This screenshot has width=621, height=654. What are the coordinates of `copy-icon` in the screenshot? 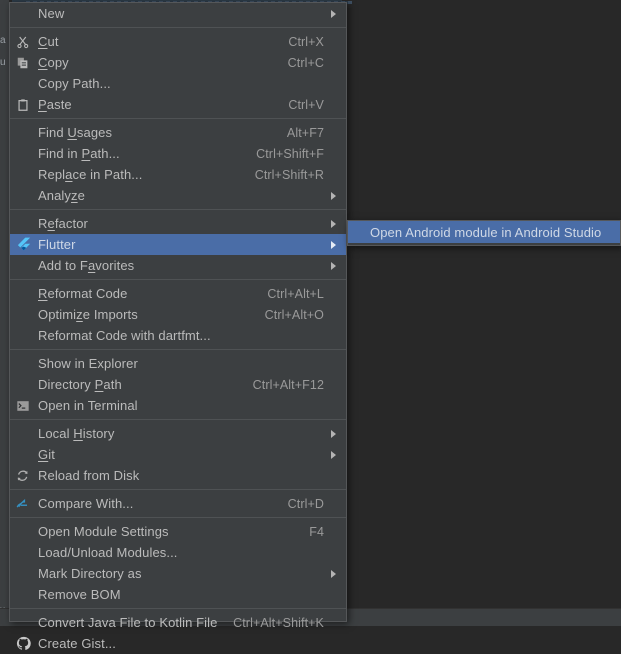 It's located at (23, 62).